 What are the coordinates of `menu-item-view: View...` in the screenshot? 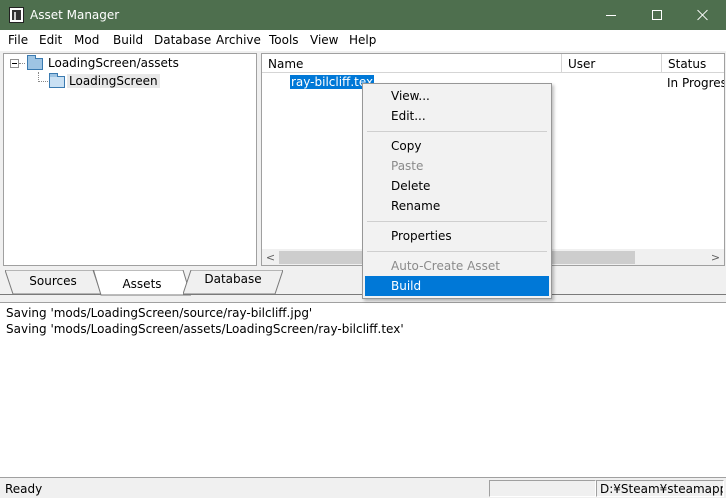 It's located at (457, 96).